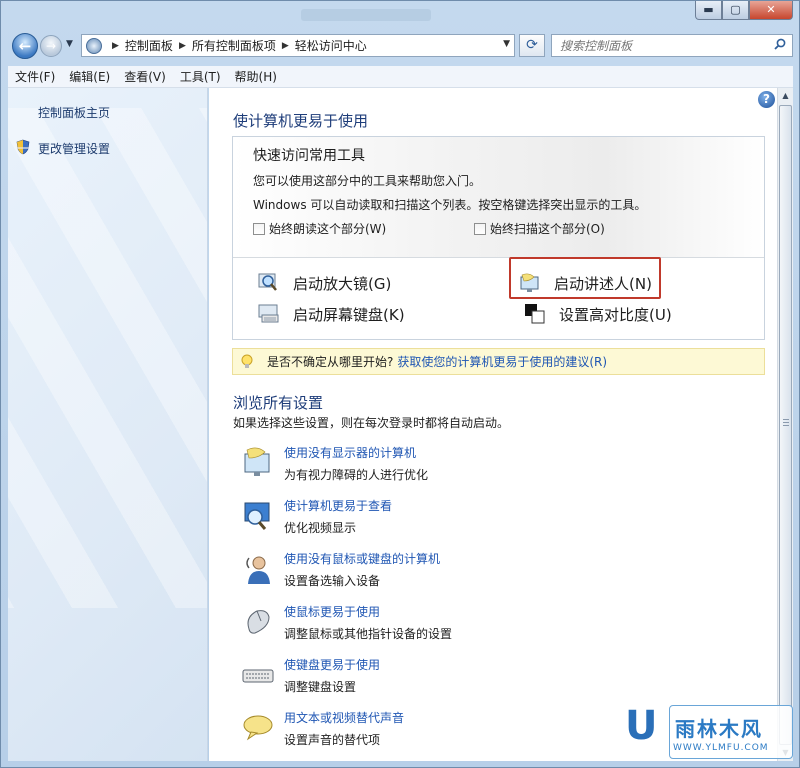 The width and height of the screenshot is (800, 768). I want to click on menu-view: 查看(V), so click(145, 76).